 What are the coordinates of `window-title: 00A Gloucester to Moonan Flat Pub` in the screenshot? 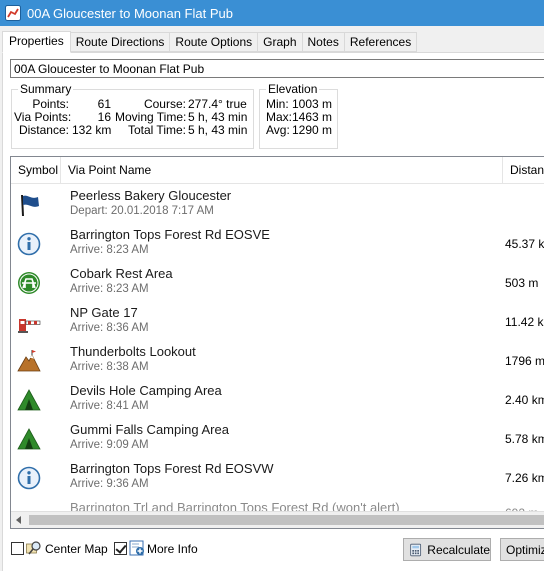 It's located at (130, 13).